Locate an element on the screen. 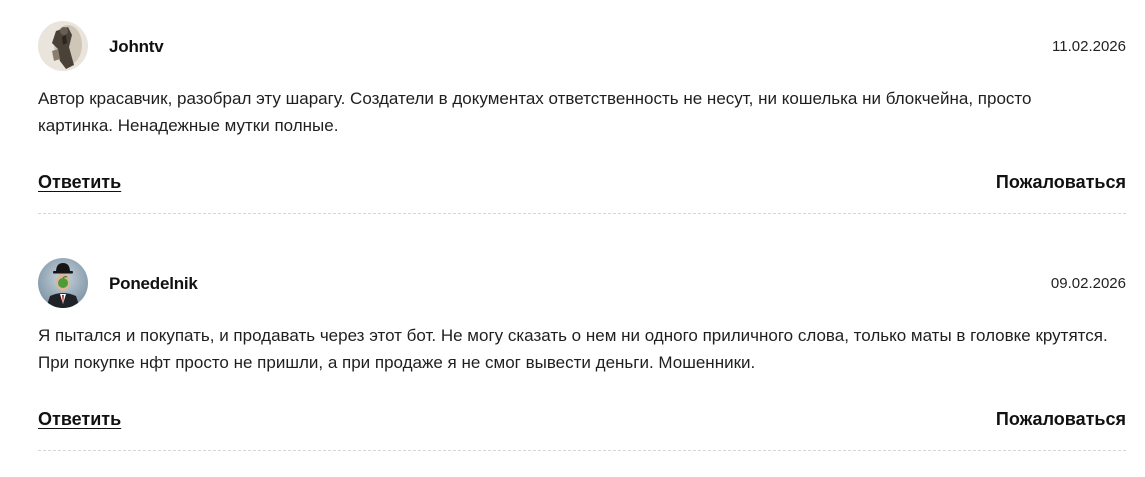 Image resolution: width=1145 pixels, height=477 pixels. comment-header: Johntv 11.02.2026 is located at coordinates (582, 47).